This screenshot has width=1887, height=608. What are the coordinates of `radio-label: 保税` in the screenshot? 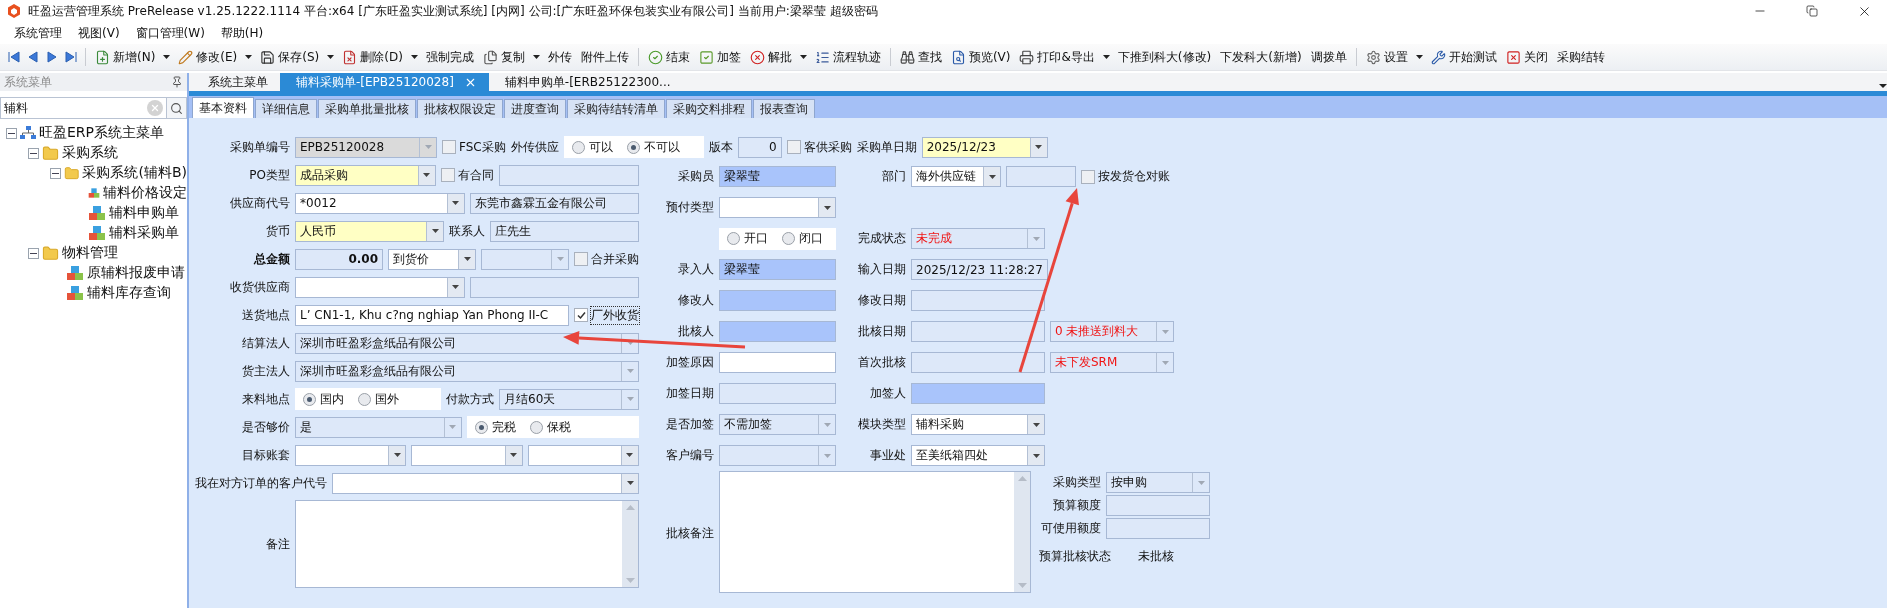 It's located at (558, 427).